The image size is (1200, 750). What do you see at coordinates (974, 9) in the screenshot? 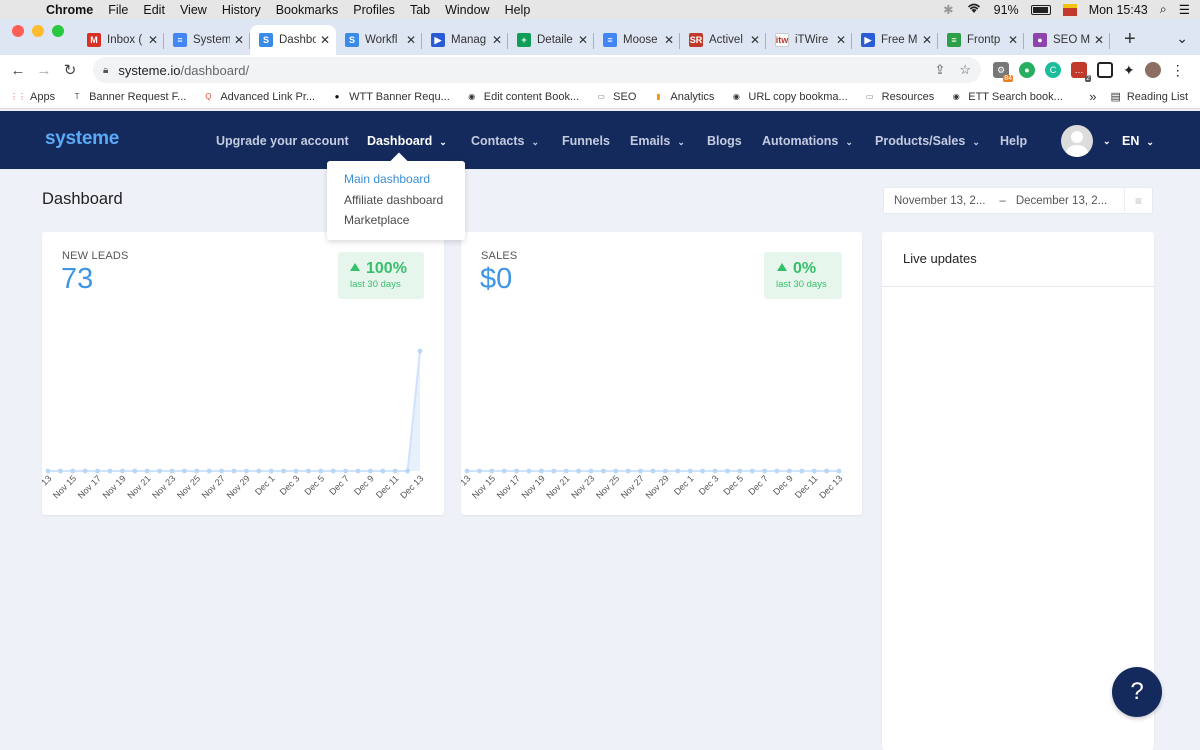
I see `wifi-icon` at bounding box center [974, 9].